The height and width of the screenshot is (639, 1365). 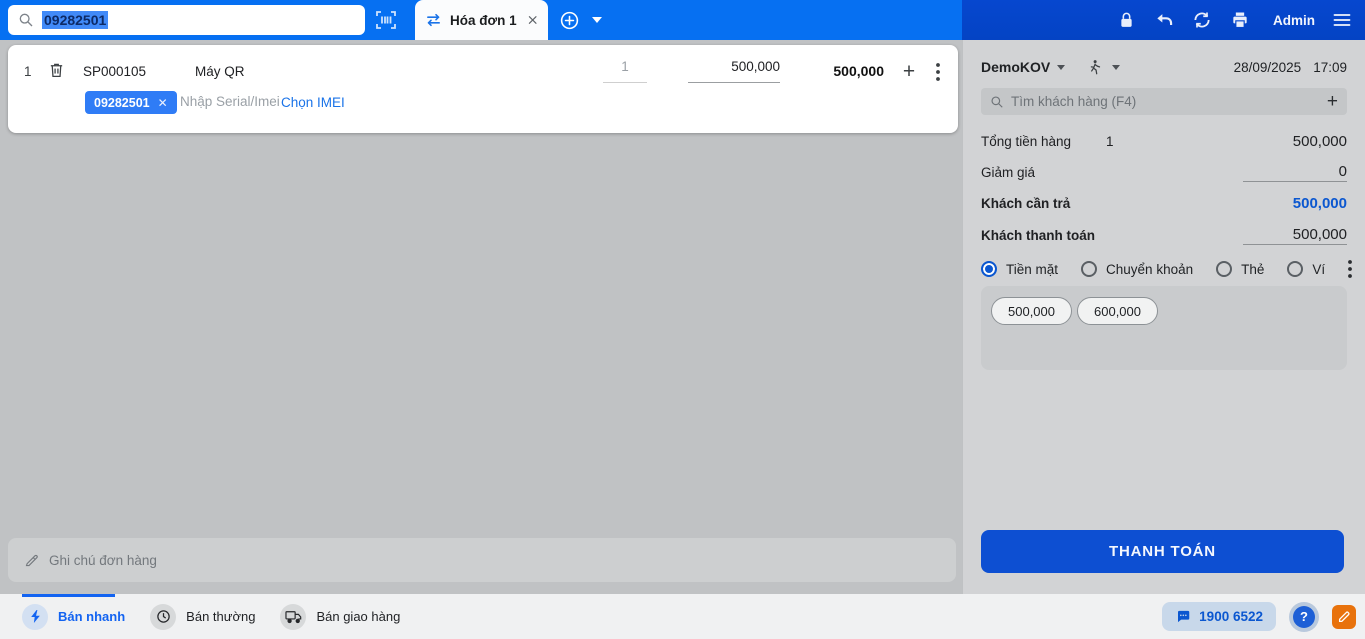 What do you see at coordinates (1240, 20) in the screenshot?
I see `printer-icon` at bounding box center [1240, 20].